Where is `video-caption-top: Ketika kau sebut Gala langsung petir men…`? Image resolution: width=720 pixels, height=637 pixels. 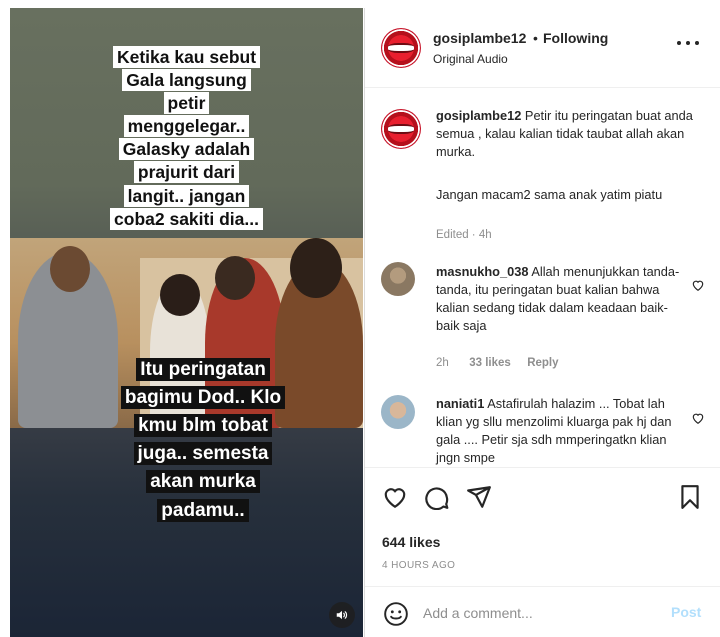
video-caption-top: Ketika kau sebut Gala langsung petir men… is located at coordinates (186, 138).